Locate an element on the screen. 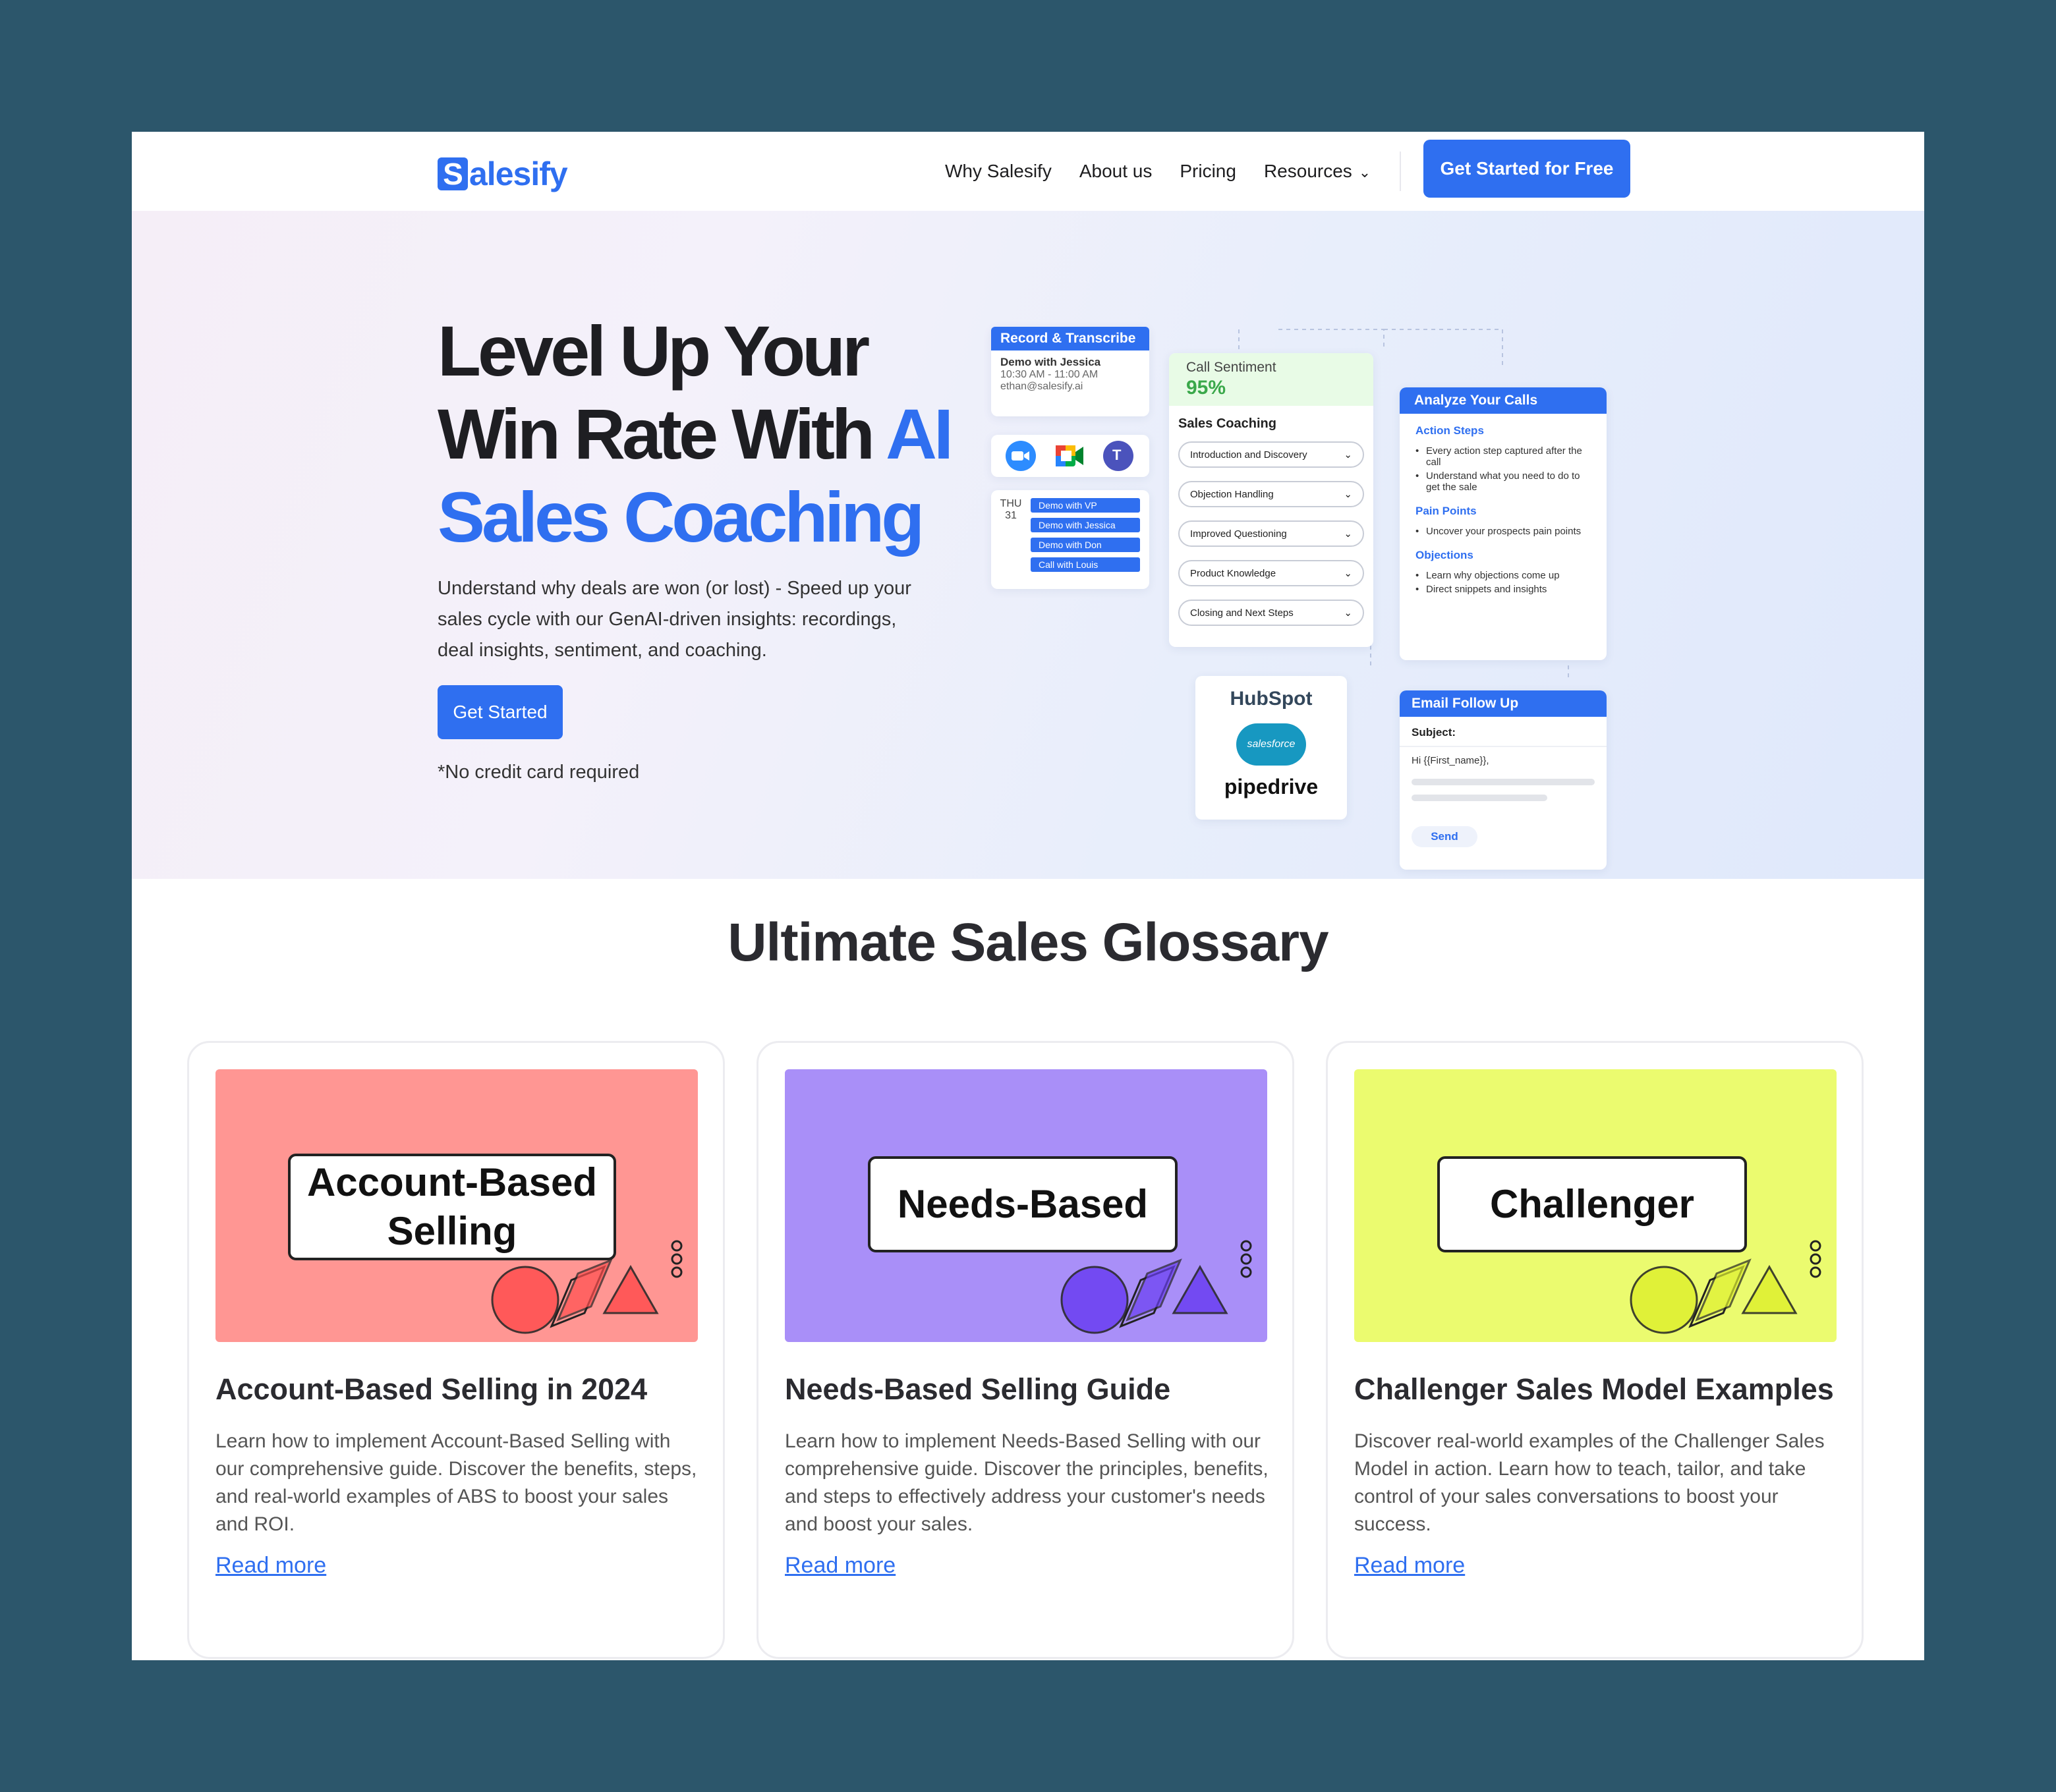 The width and height of the screenshot is (2056, 1792). nav-why-salesify: Why Salesify is located at coordinates (998, 171).